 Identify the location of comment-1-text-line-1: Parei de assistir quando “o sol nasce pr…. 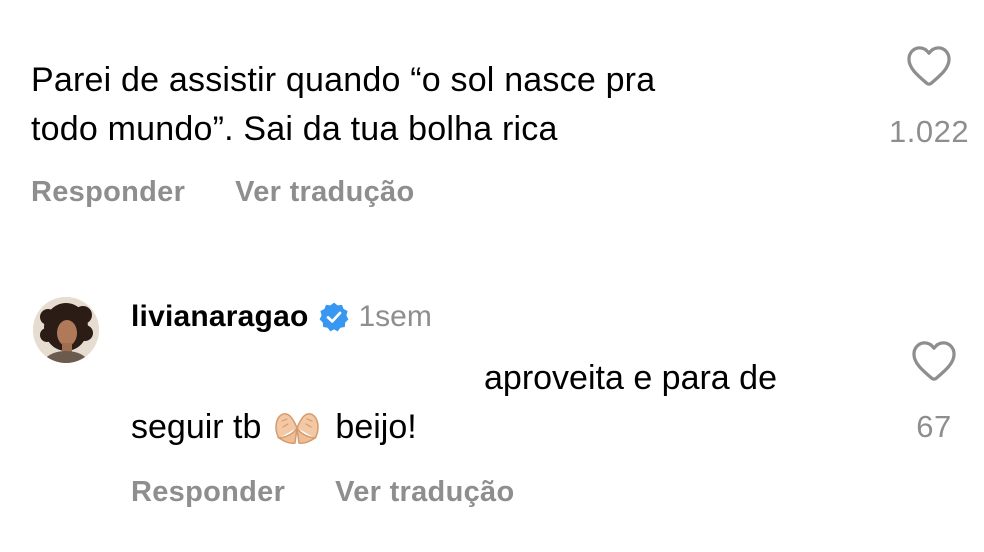
(343, 80).